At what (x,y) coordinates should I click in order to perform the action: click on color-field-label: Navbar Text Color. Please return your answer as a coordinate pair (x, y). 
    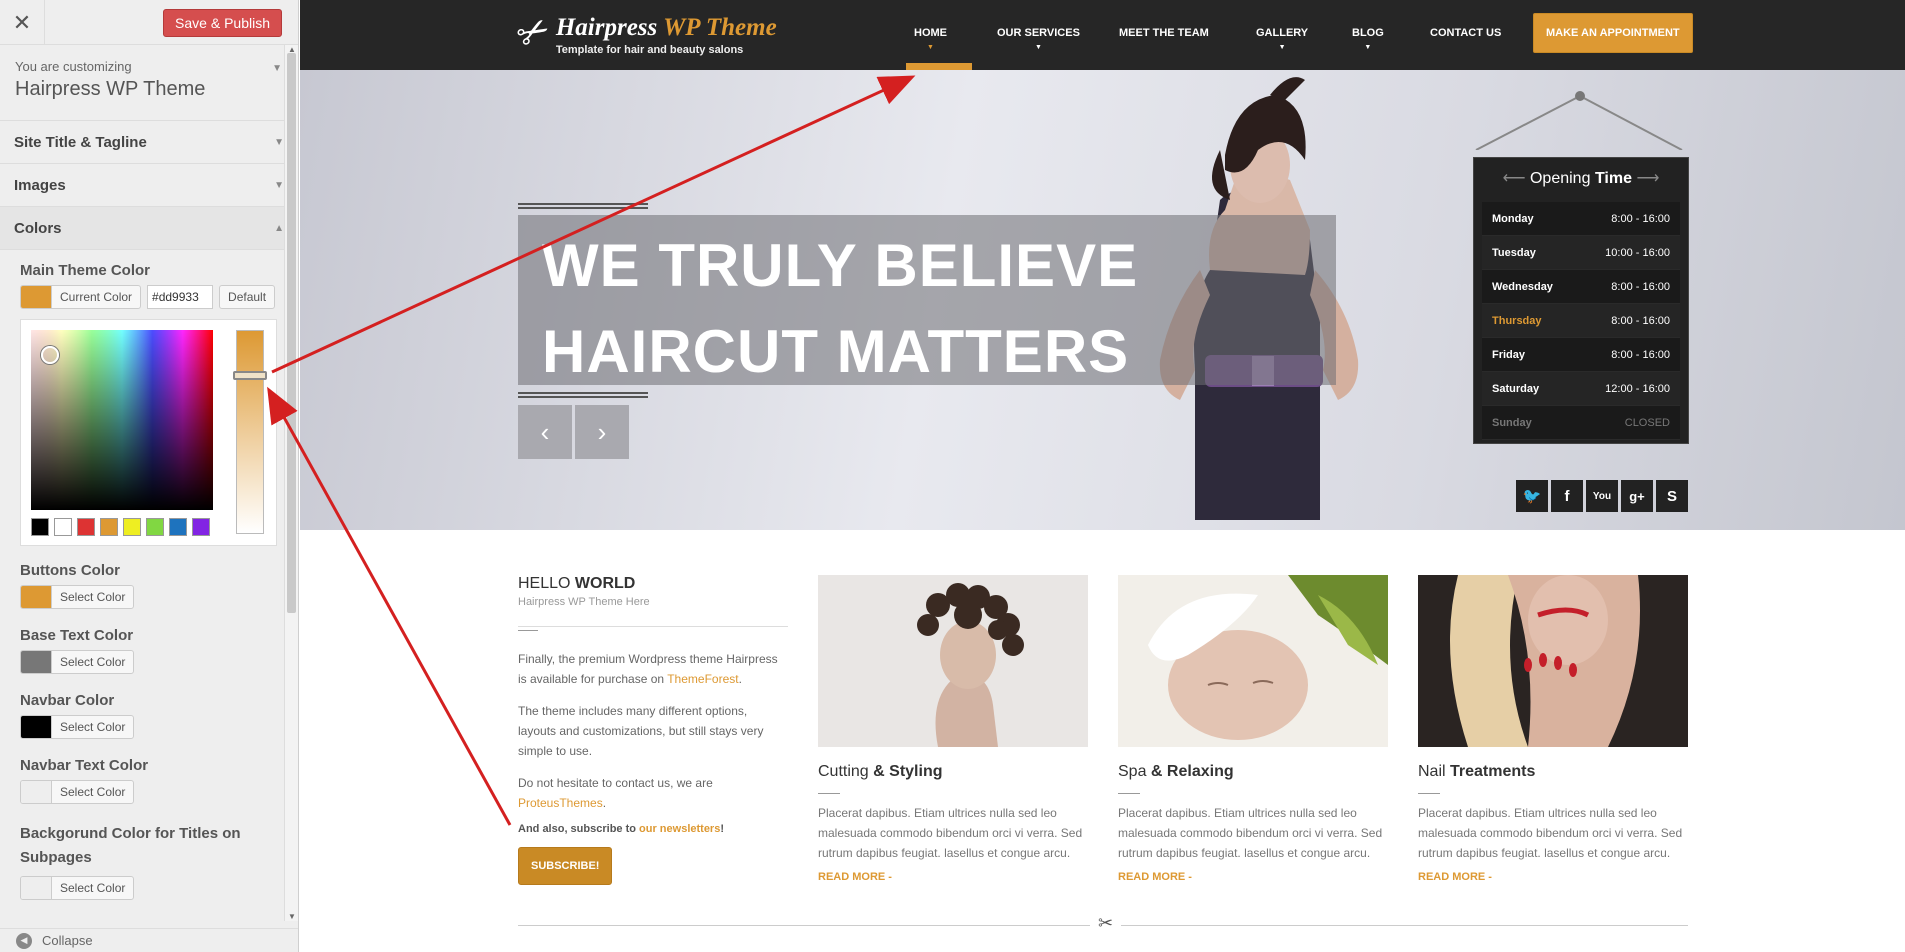
    Looking at the image, I should click on (84, 765).